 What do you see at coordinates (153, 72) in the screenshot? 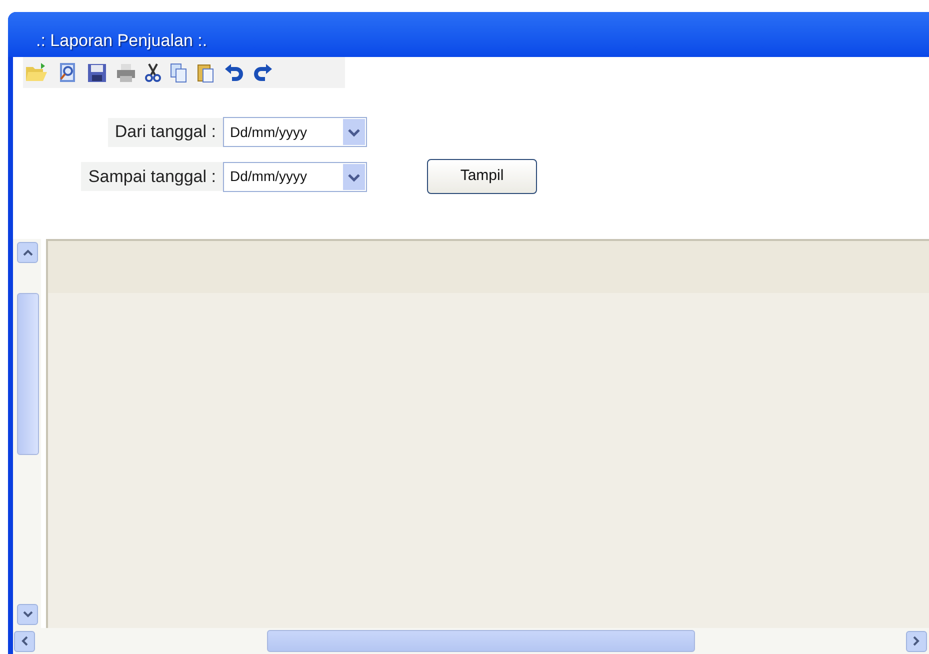
I see `scissors-icon` at bounding box center [153, 72].